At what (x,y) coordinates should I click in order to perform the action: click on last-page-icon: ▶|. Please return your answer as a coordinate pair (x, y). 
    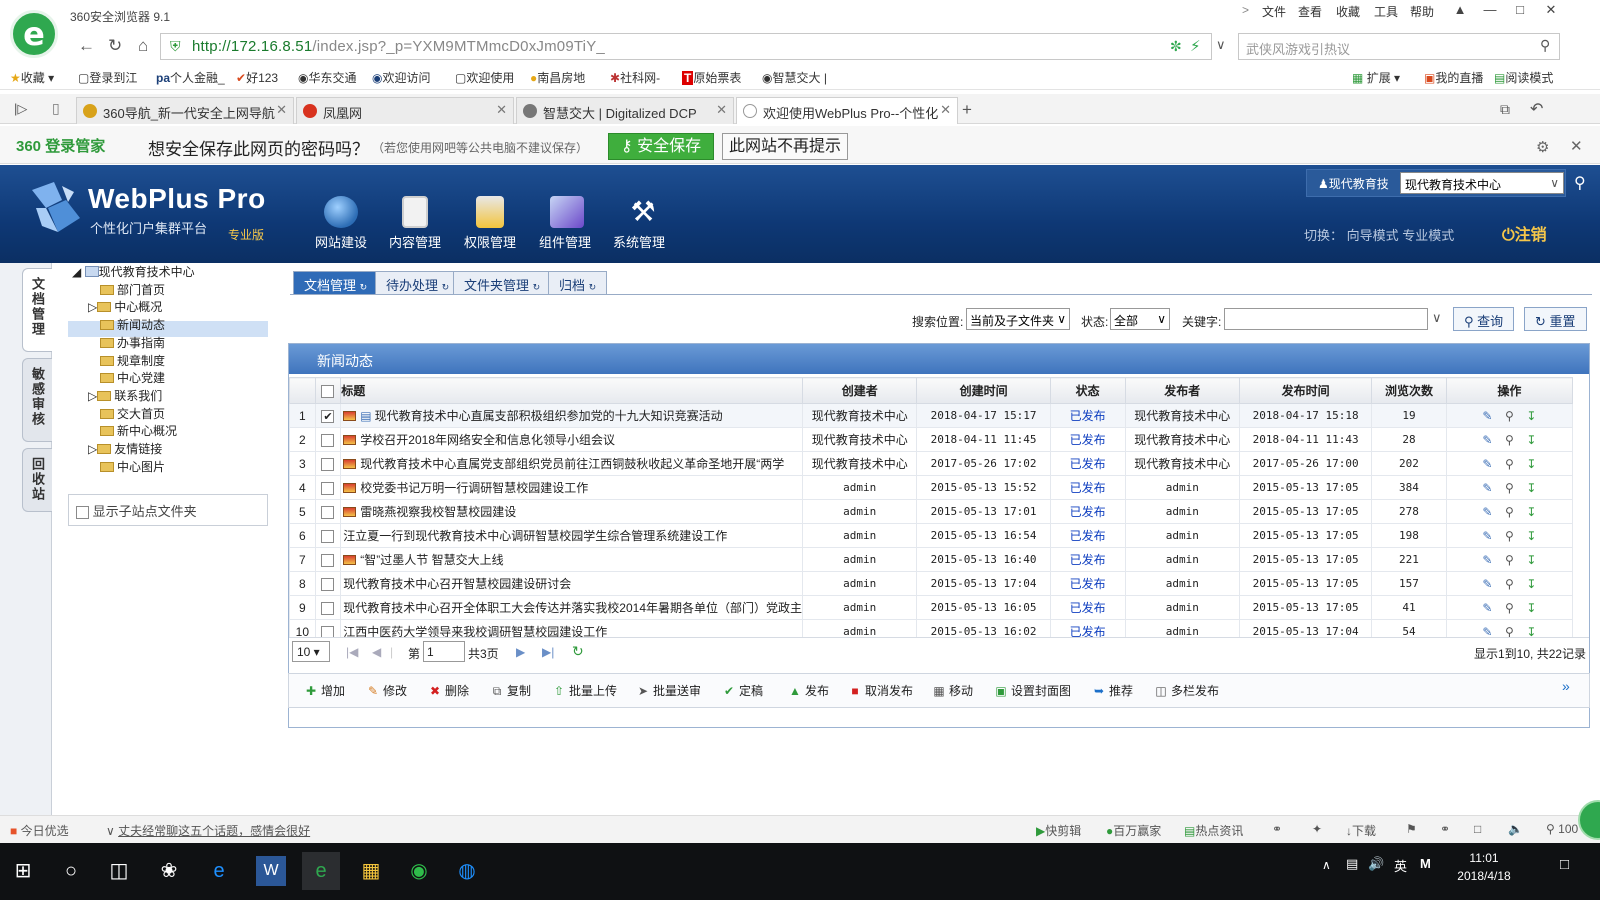
    Looking at the image, I should click on (548, 652).